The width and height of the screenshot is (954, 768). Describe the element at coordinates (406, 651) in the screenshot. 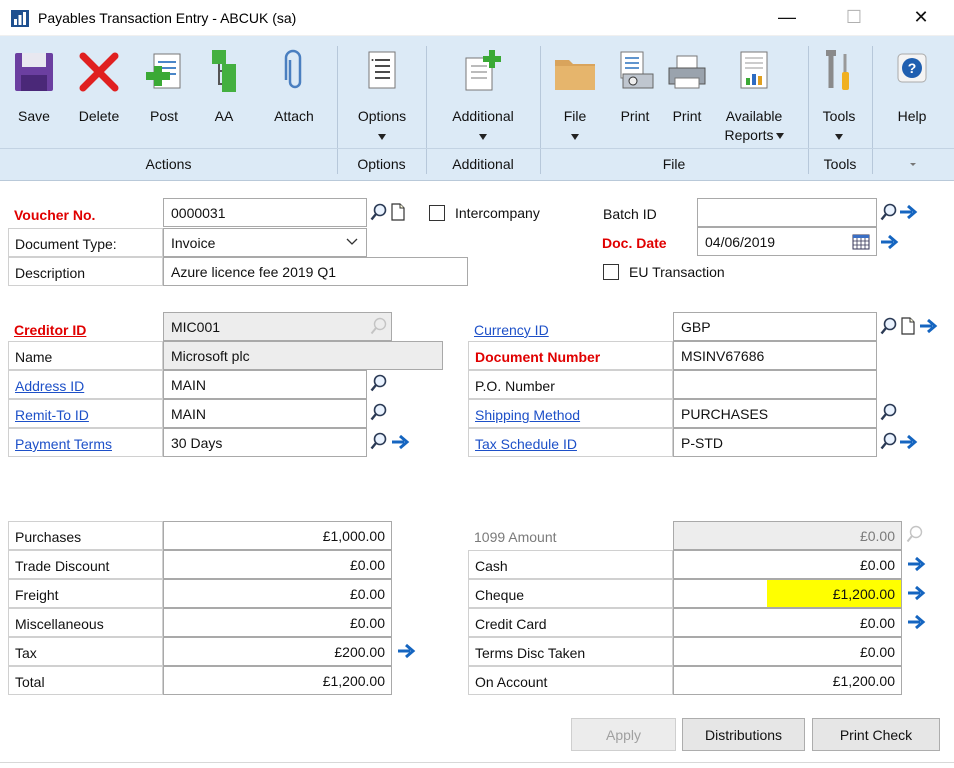

I see `tax-arrow-icon` at that location.